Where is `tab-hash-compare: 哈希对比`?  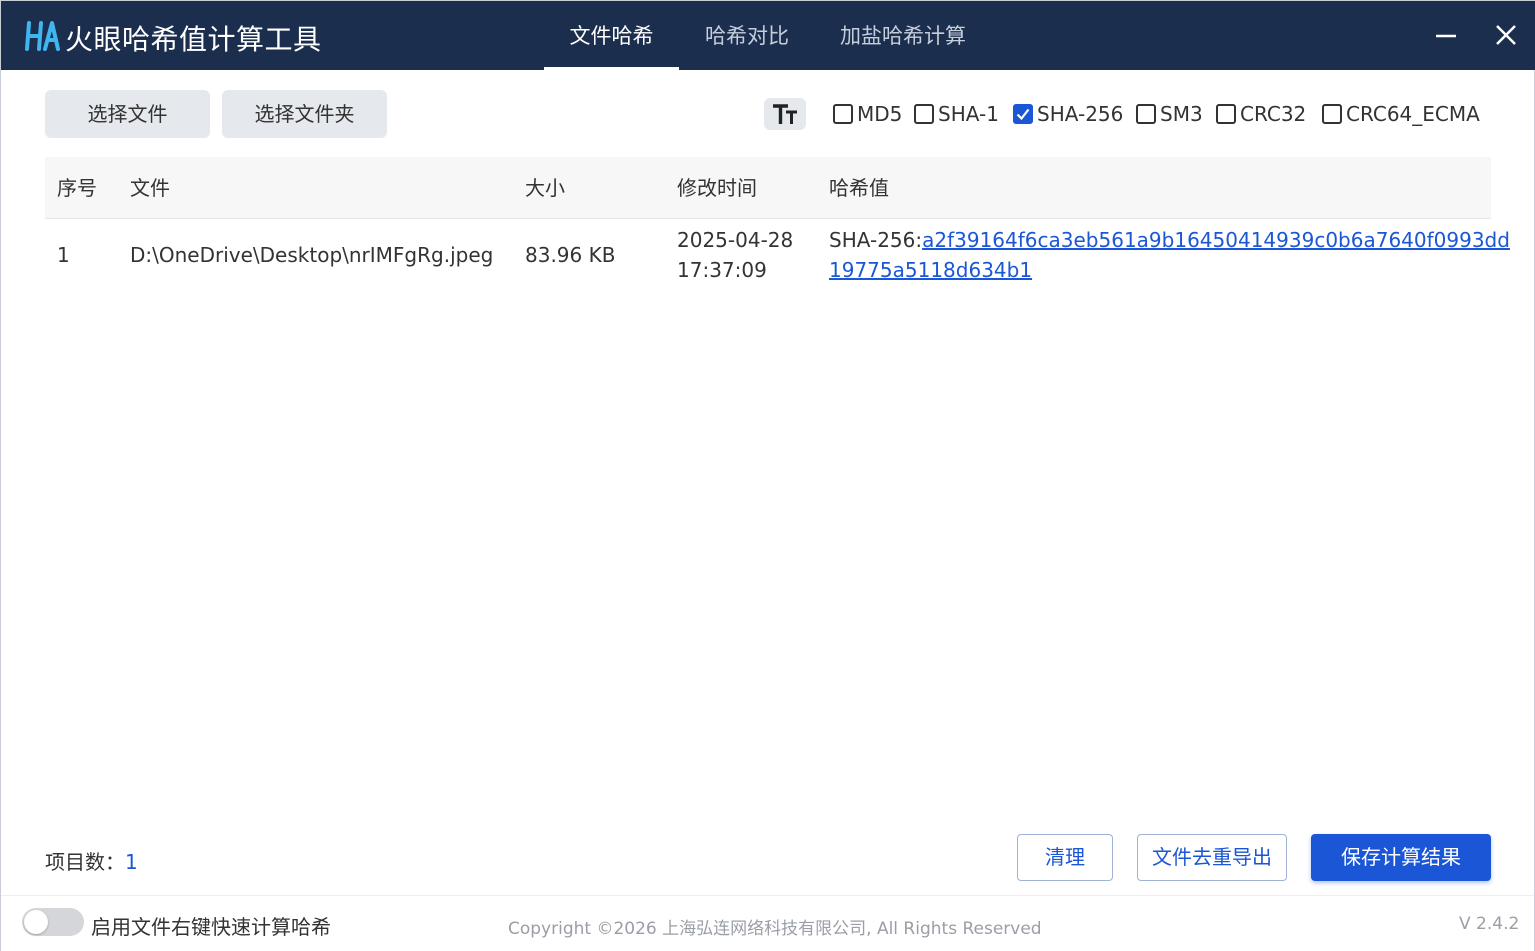
tab-hash-compare: 哈希对比 is located at coordinates (747, 35).